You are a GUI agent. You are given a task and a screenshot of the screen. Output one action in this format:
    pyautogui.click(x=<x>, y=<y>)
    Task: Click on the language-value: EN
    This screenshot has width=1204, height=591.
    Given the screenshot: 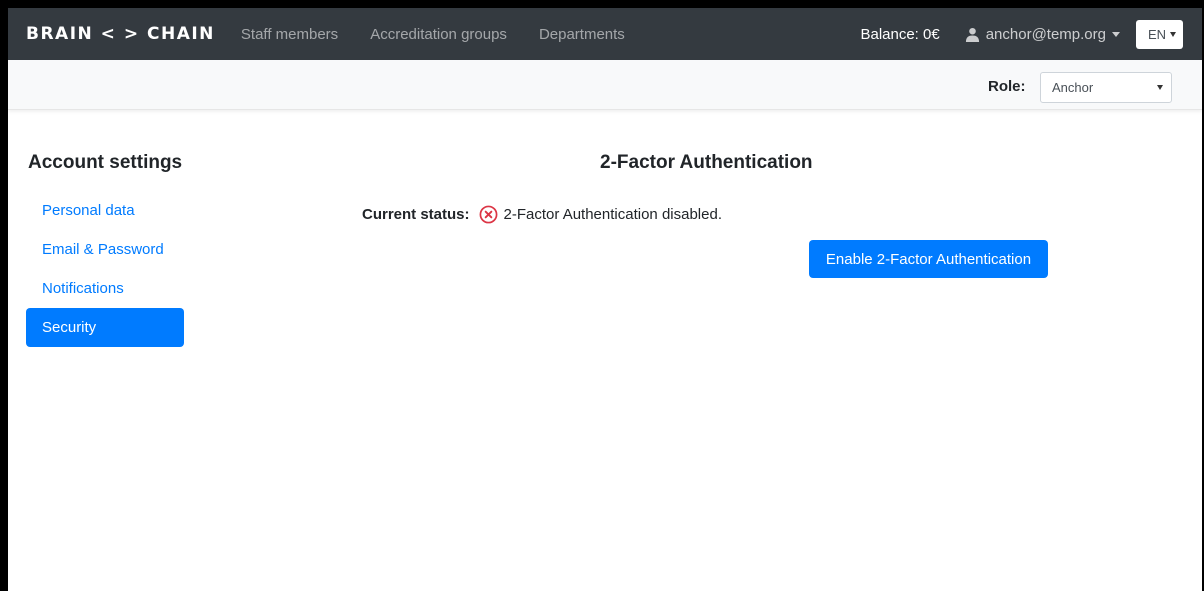 What is the action you would take?
    pyautogui.click(x=1157, y=34)
    